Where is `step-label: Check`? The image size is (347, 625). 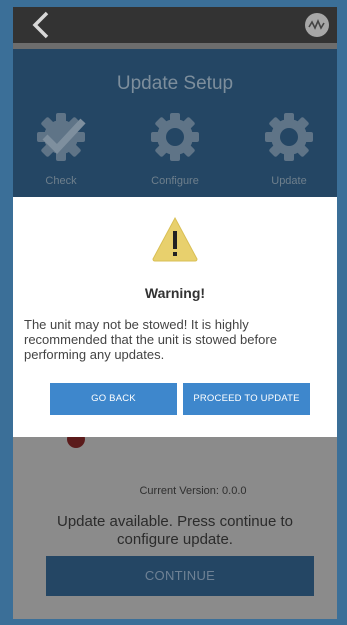 step-label: Check is located at coordinates (61, 181).